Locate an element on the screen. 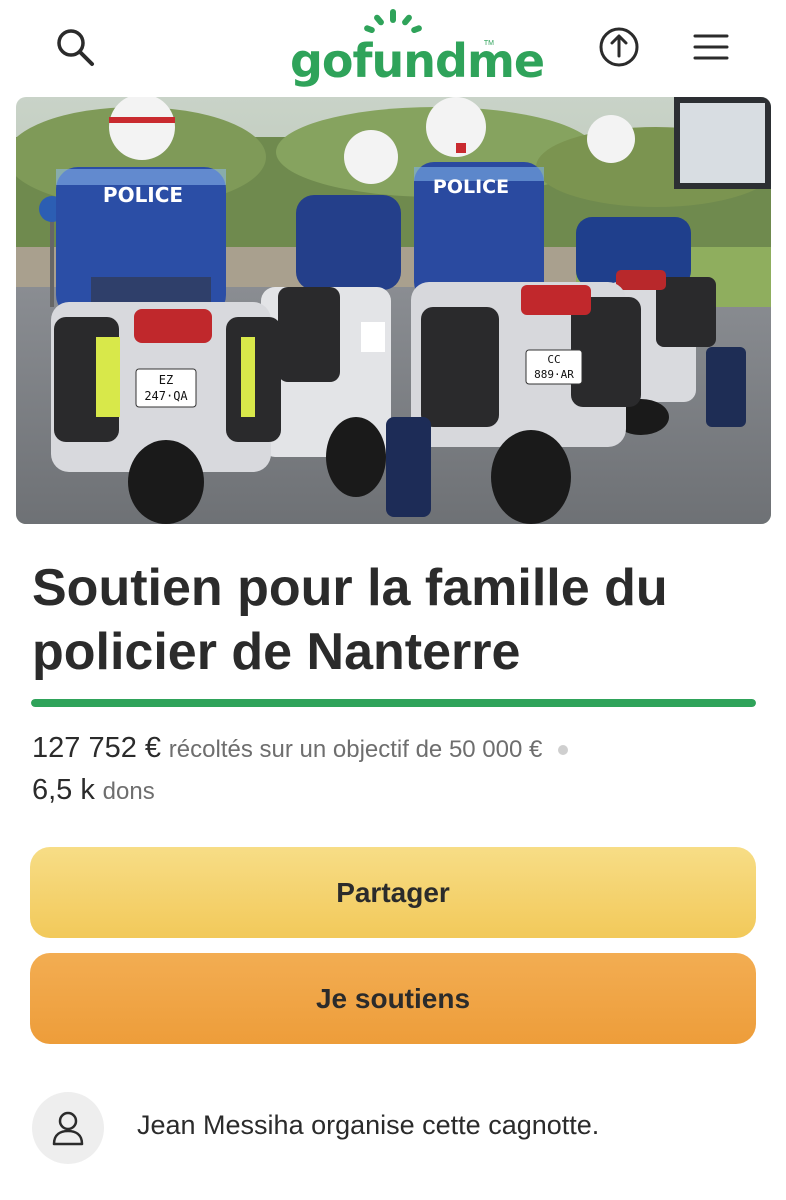  raised-goal-text: récoltés sur un objectif de 50 000 € is located at coordinates (355, 749).